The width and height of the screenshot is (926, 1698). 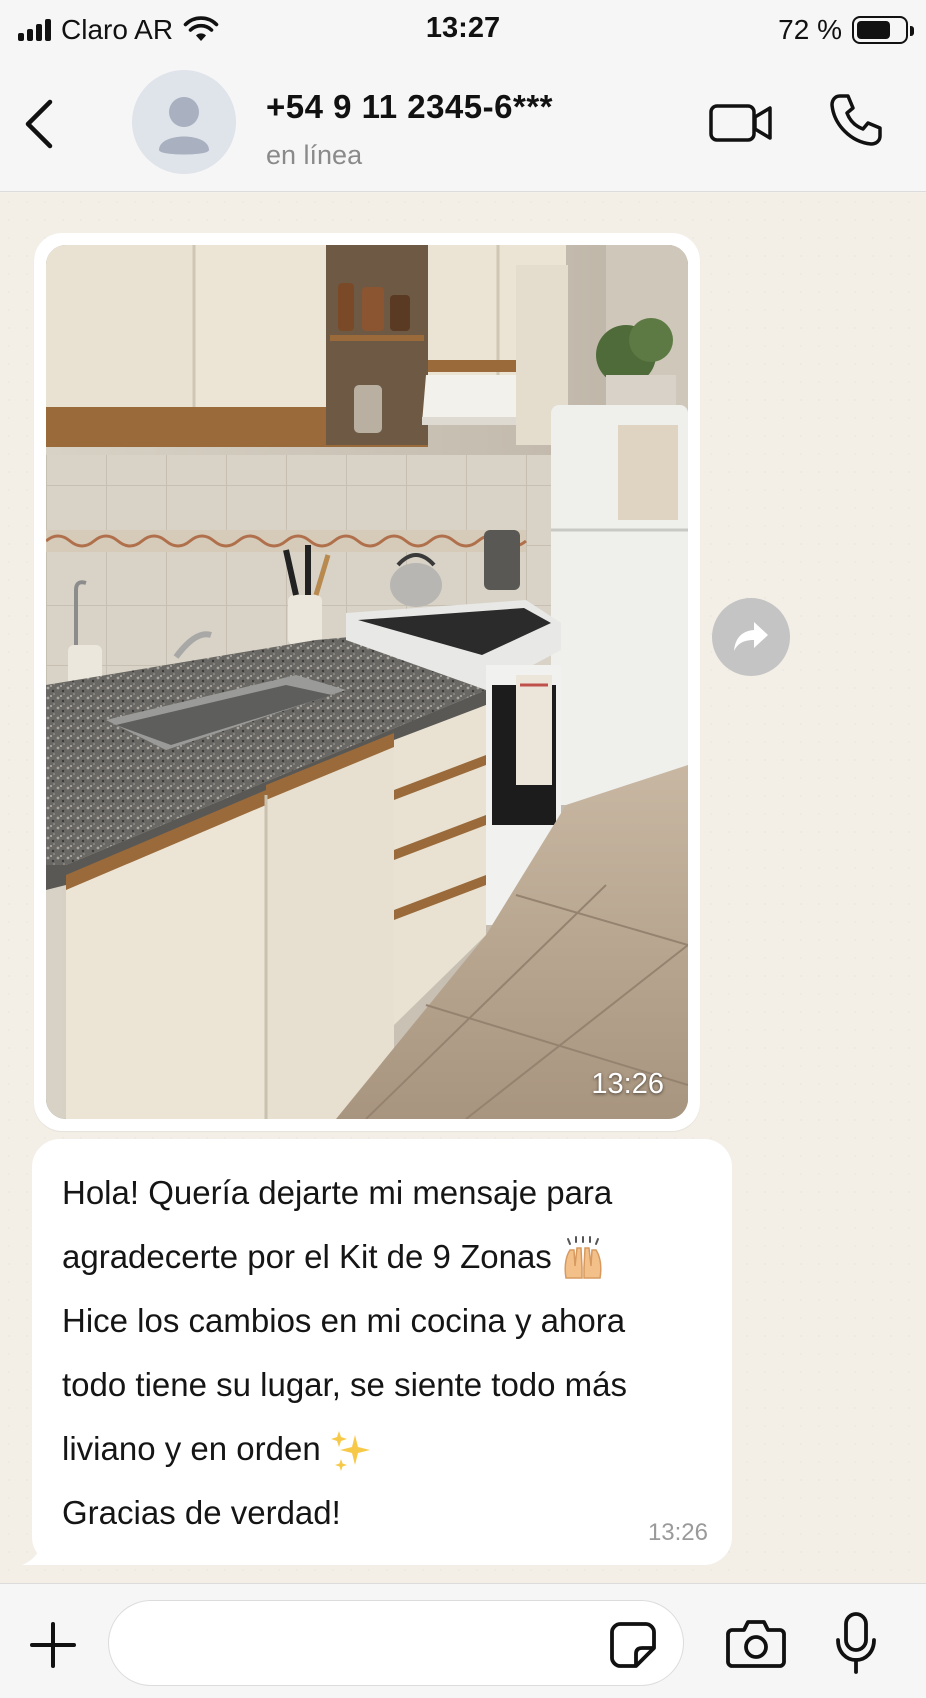 I want to click on avatar, so click(x=184, y=122).